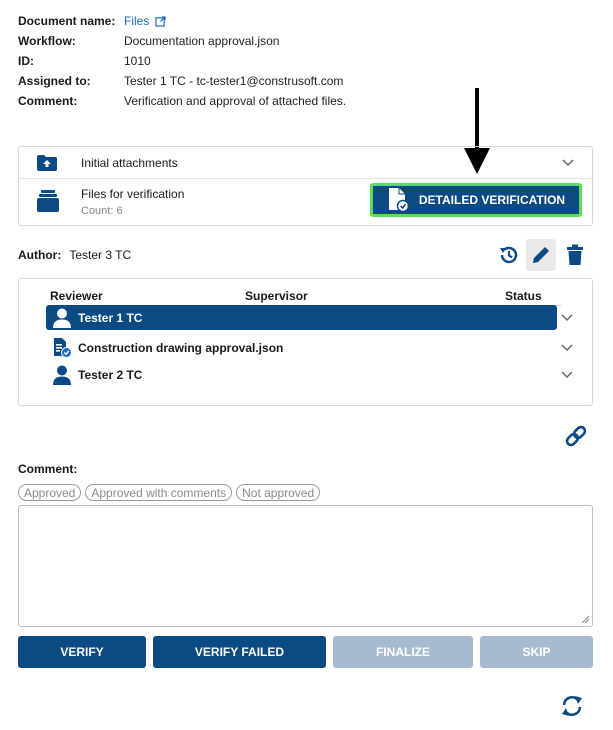  I want to click on id-row: ID: 1010, so click(182, 61).